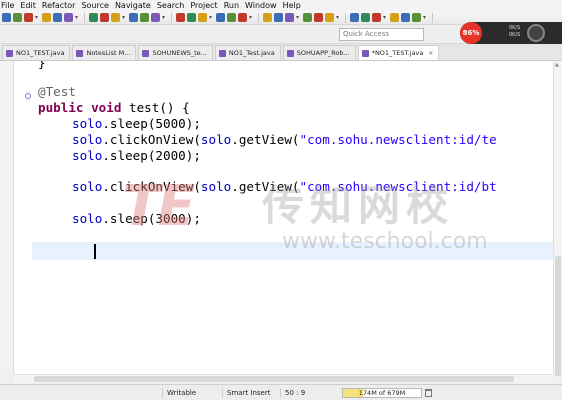  What do you see at coordinates (558, 316) in the screenshot?
I see `vertical-scroll-thumb` at bounding box center [558, 316].